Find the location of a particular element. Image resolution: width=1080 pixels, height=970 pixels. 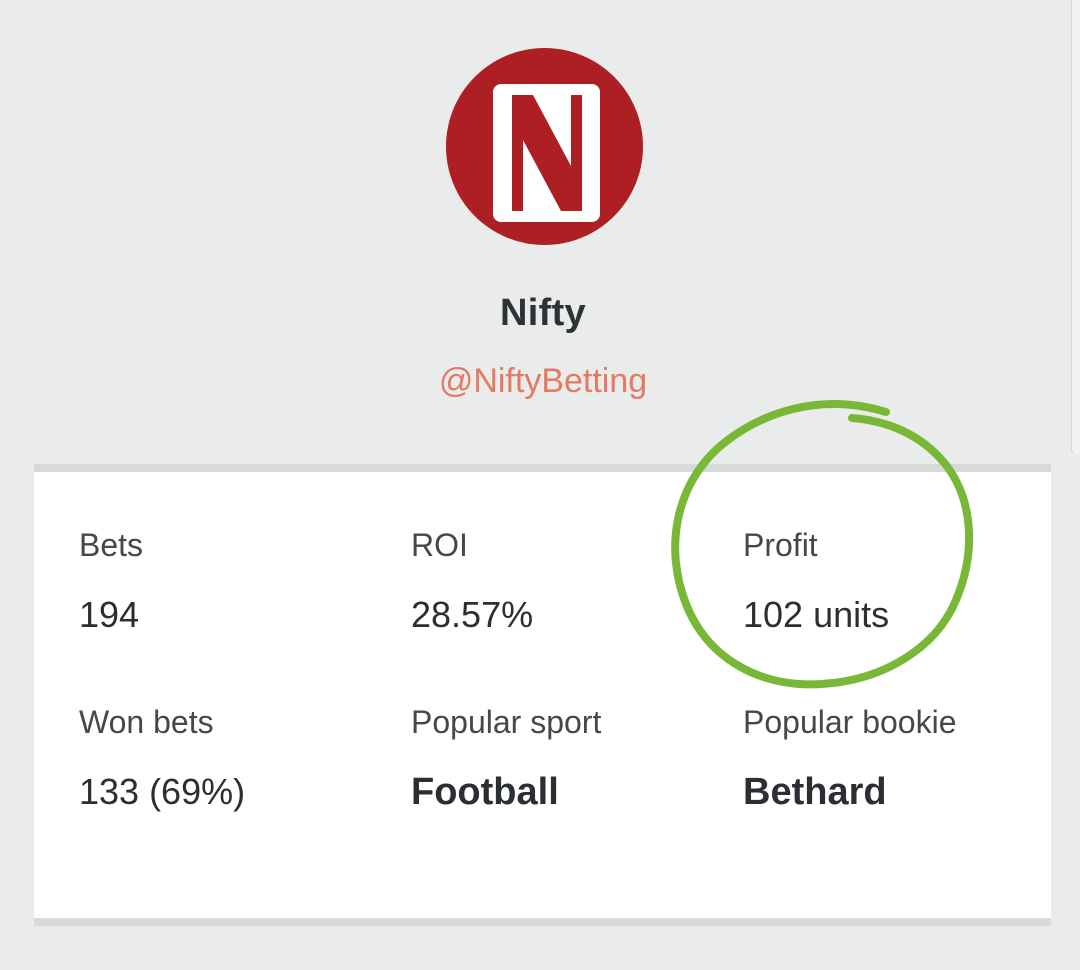

stat-value: 102 units is located at coordinates (816, 614).